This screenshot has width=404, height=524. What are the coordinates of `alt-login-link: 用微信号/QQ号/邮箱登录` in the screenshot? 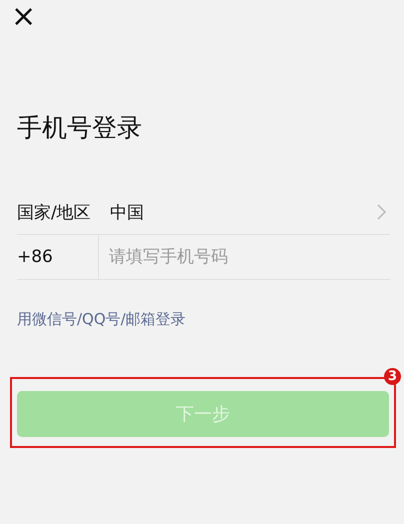 It's located at (101, 319).